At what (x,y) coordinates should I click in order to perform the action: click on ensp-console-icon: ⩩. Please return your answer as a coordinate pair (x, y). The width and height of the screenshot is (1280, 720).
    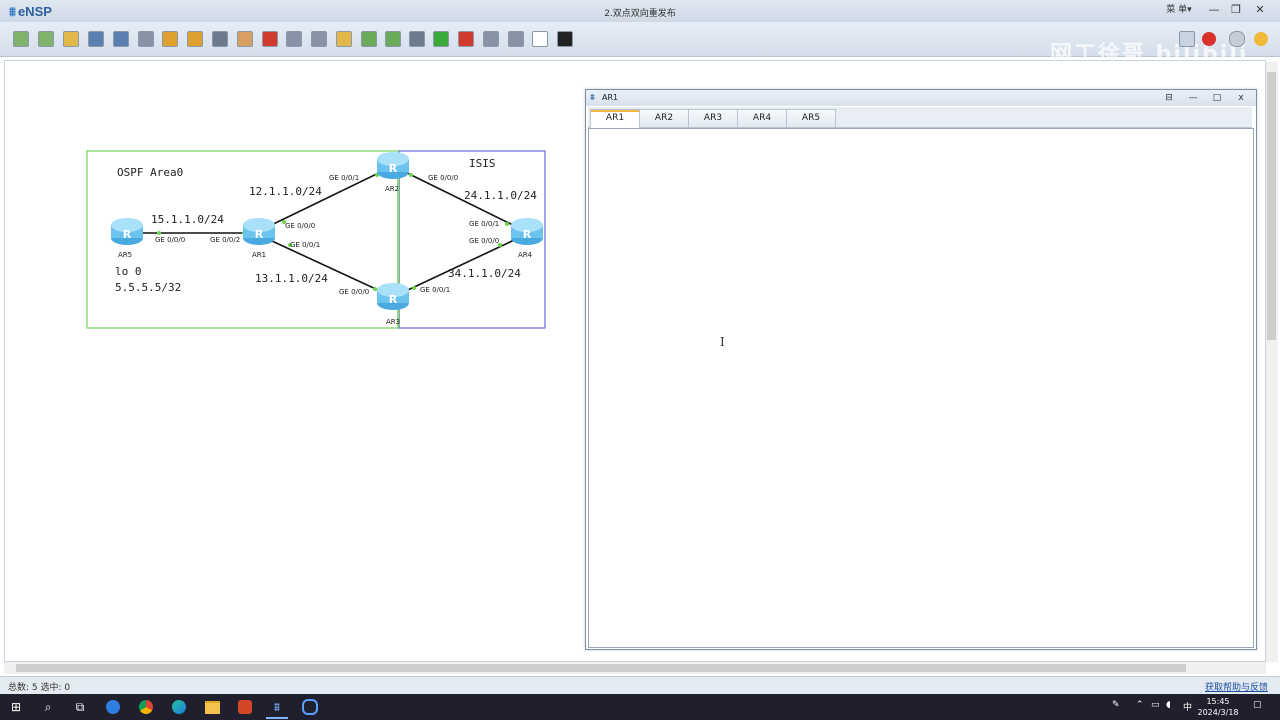
    Looking at the image, I should click on (592, 98).